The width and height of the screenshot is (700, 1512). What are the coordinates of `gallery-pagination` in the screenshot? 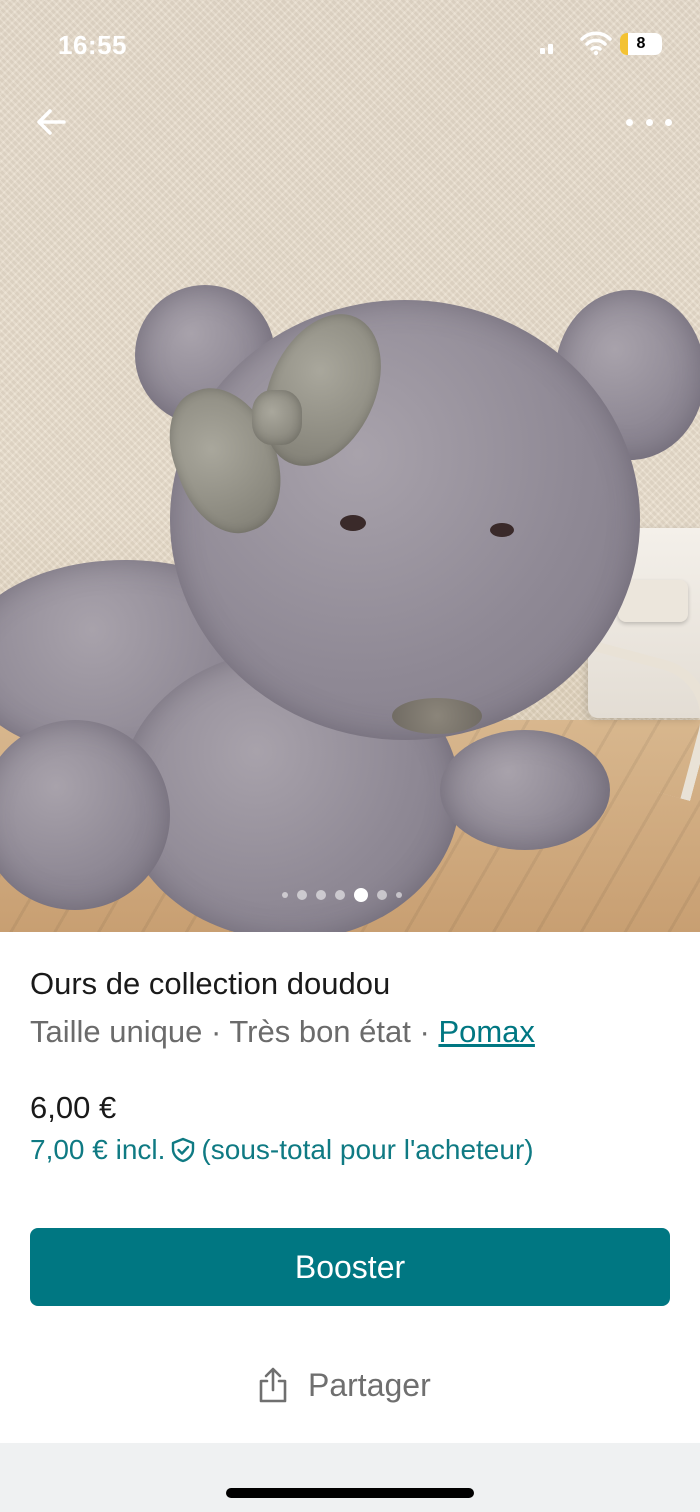 It's located at (342, 895).